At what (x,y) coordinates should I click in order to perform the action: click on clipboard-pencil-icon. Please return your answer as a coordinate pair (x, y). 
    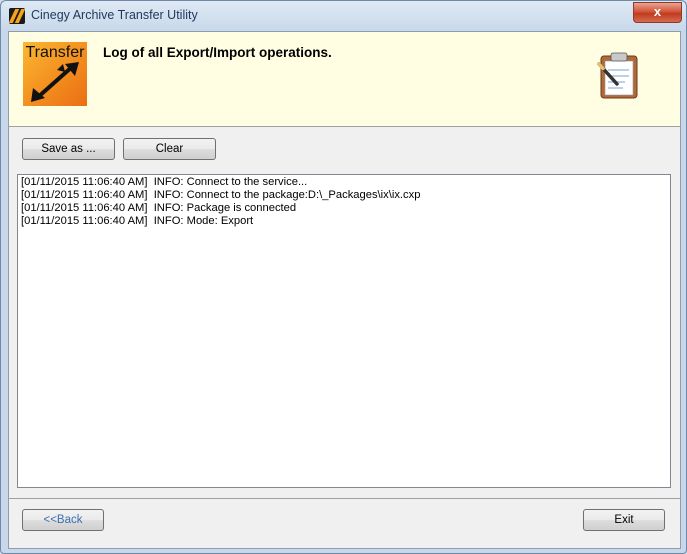
    Looking at the image, I should click on (617, 75).